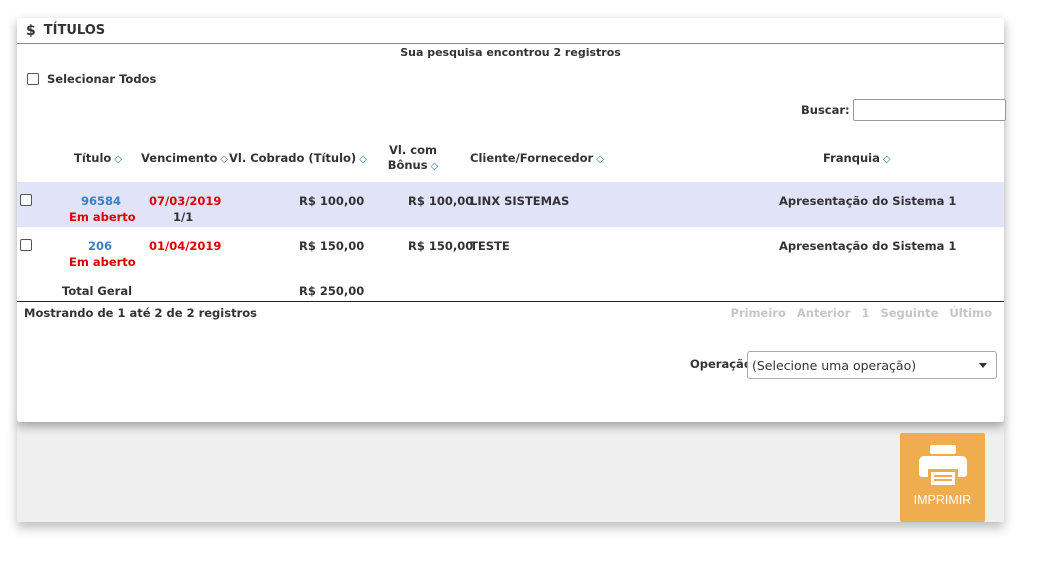  I want to click on panel-header: $ TÍTULOS, so click(510, 31).